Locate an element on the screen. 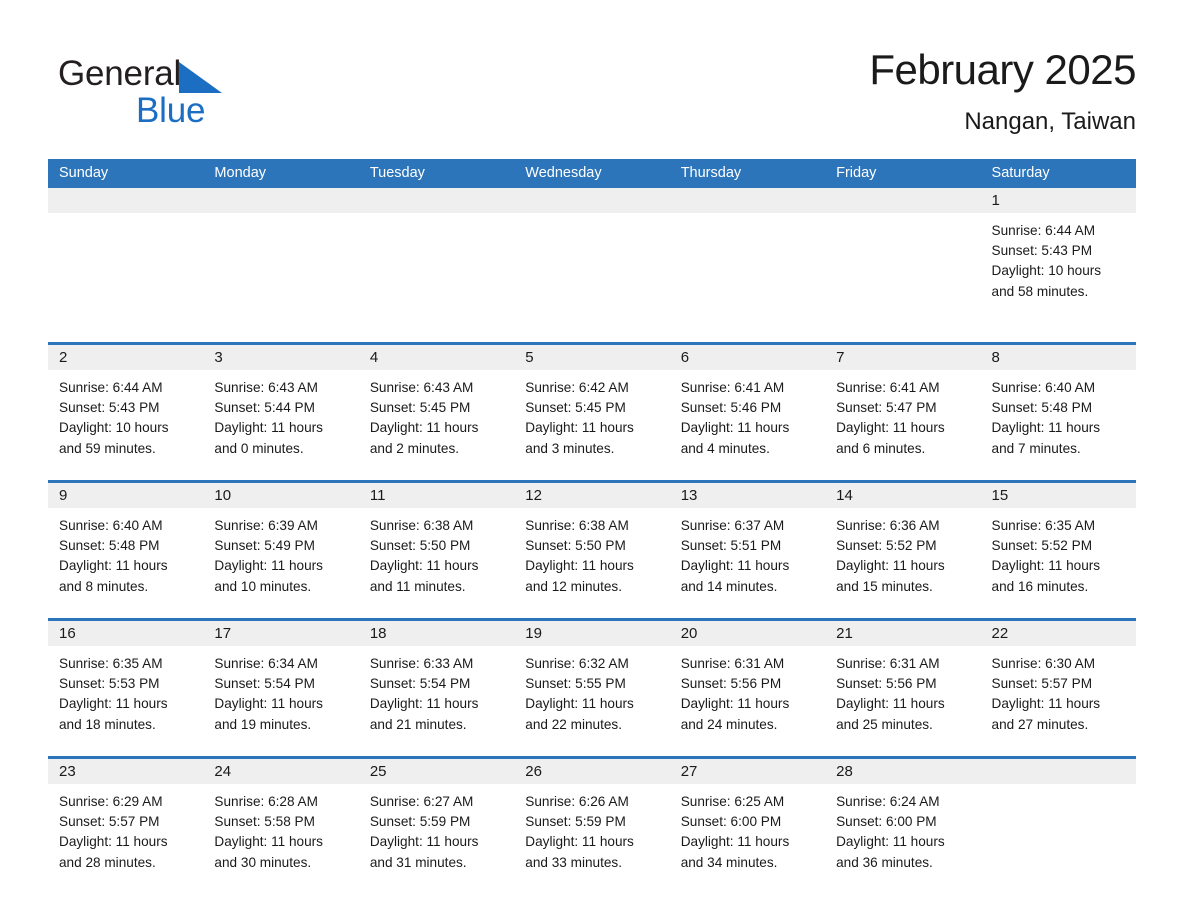 Image resolution: width=1188 pixels, height=918 pixels. day-number: 7 is located at coordinates (902, 357).